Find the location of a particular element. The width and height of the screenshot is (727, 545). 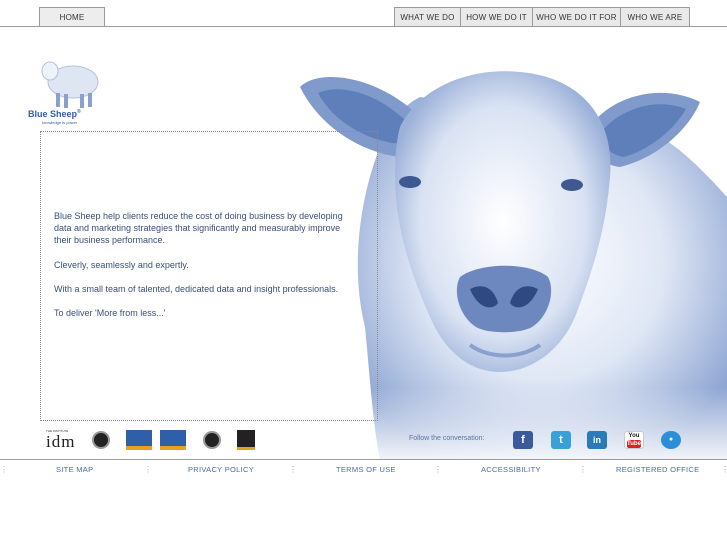

footer-link-privacy-policy: PRIVACY POLICY is located at coordinates (221, 469).